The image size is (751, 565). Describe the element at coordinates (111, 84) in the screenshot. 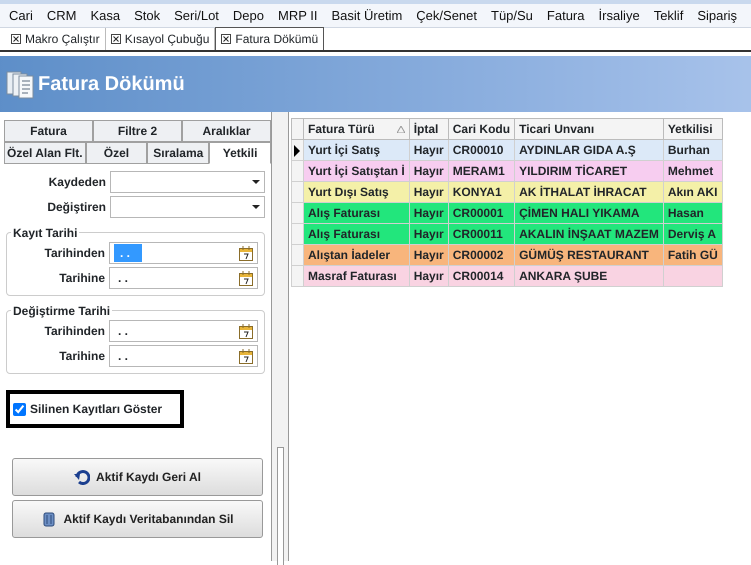

I see `page-title: Fatura Dökümü` at that location.